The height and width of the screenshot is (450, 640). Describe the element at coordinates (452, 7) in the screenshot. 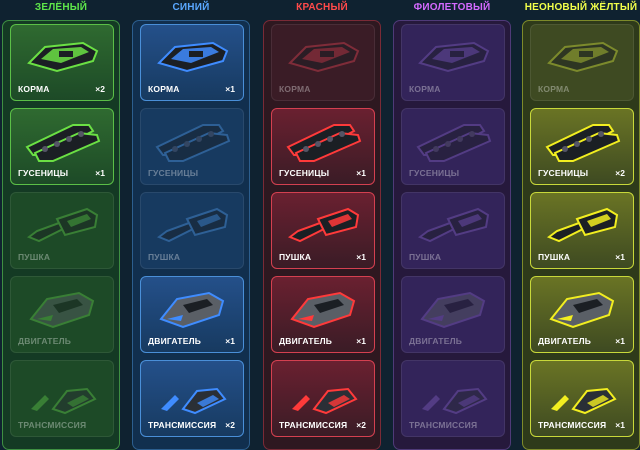

I see `column-title: ФИОЛЕТОВЫЙ` at that location.